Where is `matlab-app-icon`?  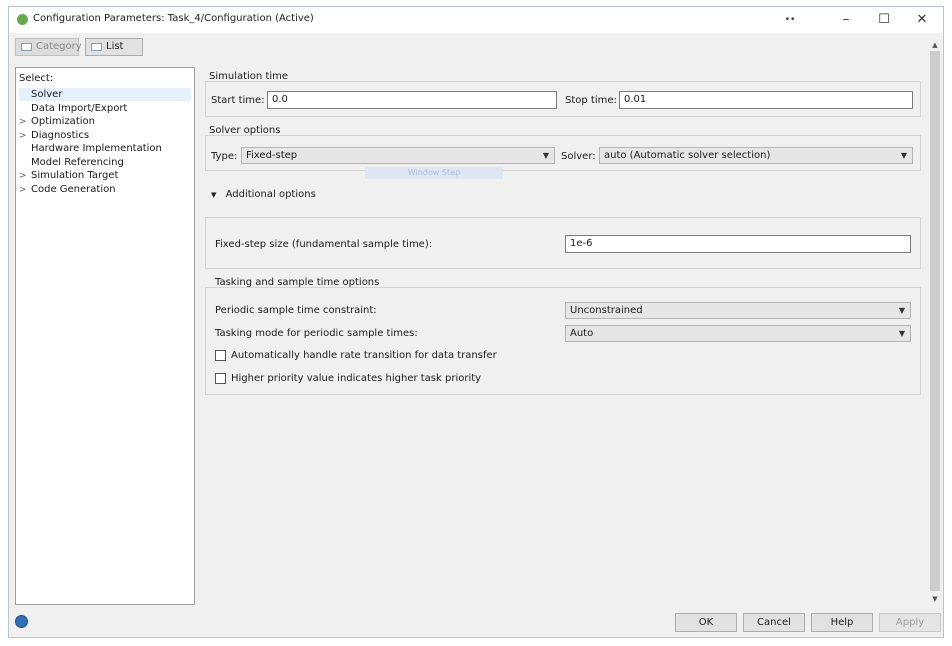
matlab-app-icon is located at coordinates (22, 19).